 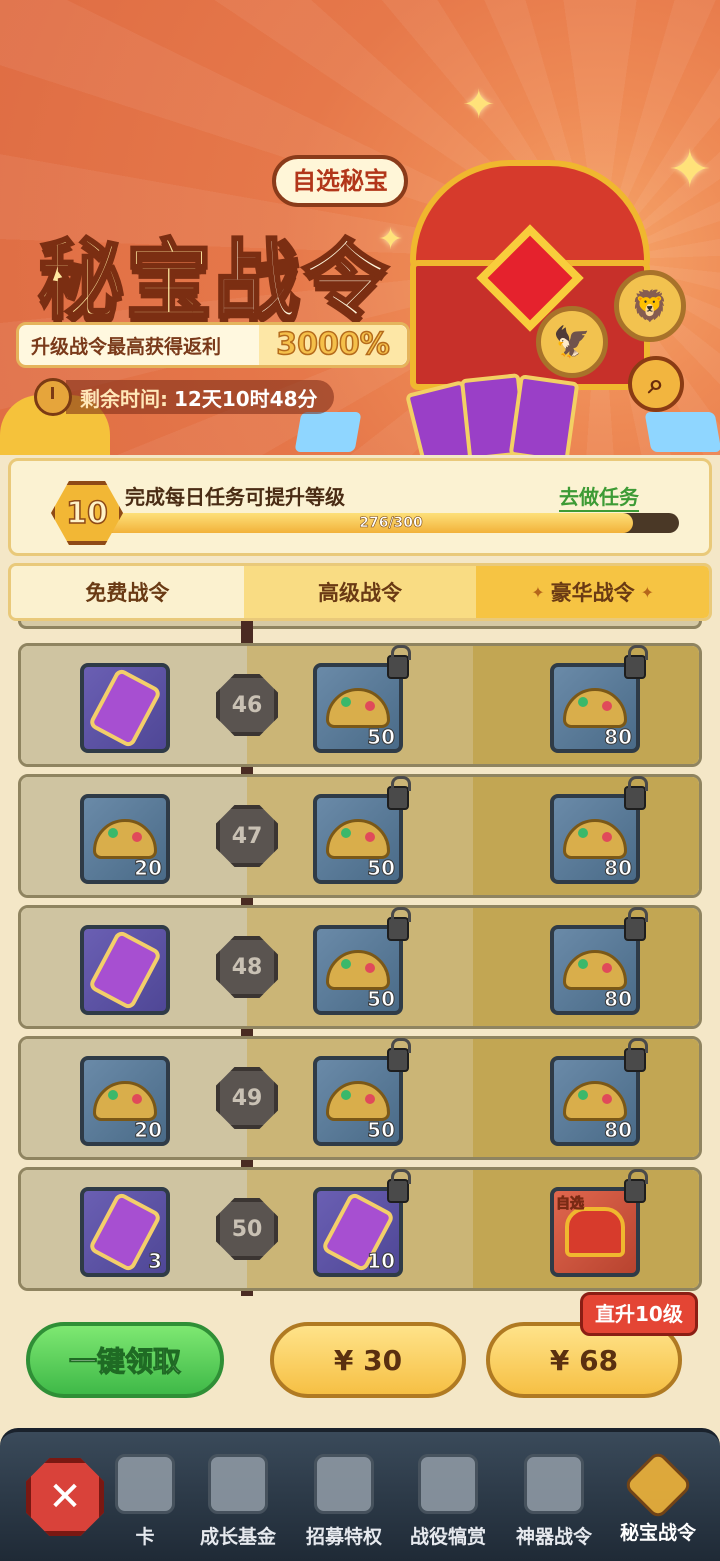 I want to click on nav-item-recruit-privilege: 招募特权, so click(x=344, y=1500).